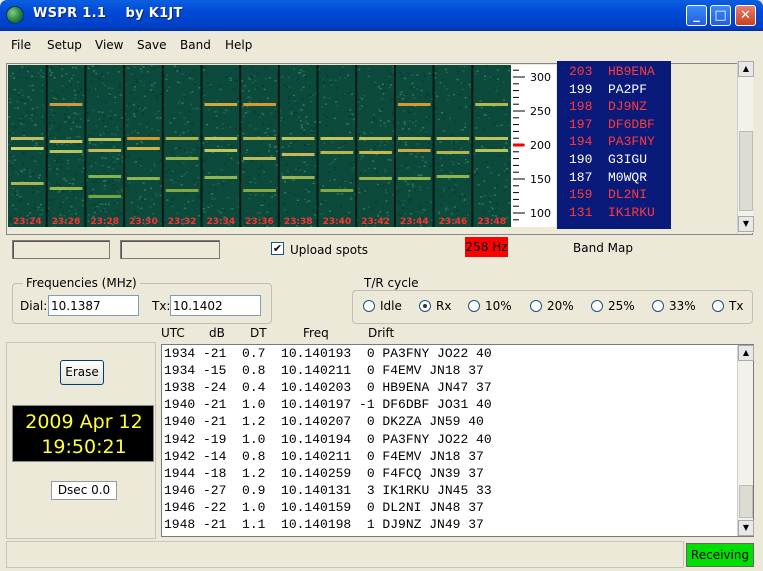  I want to click on menu-save: Save, so click(151, 45).